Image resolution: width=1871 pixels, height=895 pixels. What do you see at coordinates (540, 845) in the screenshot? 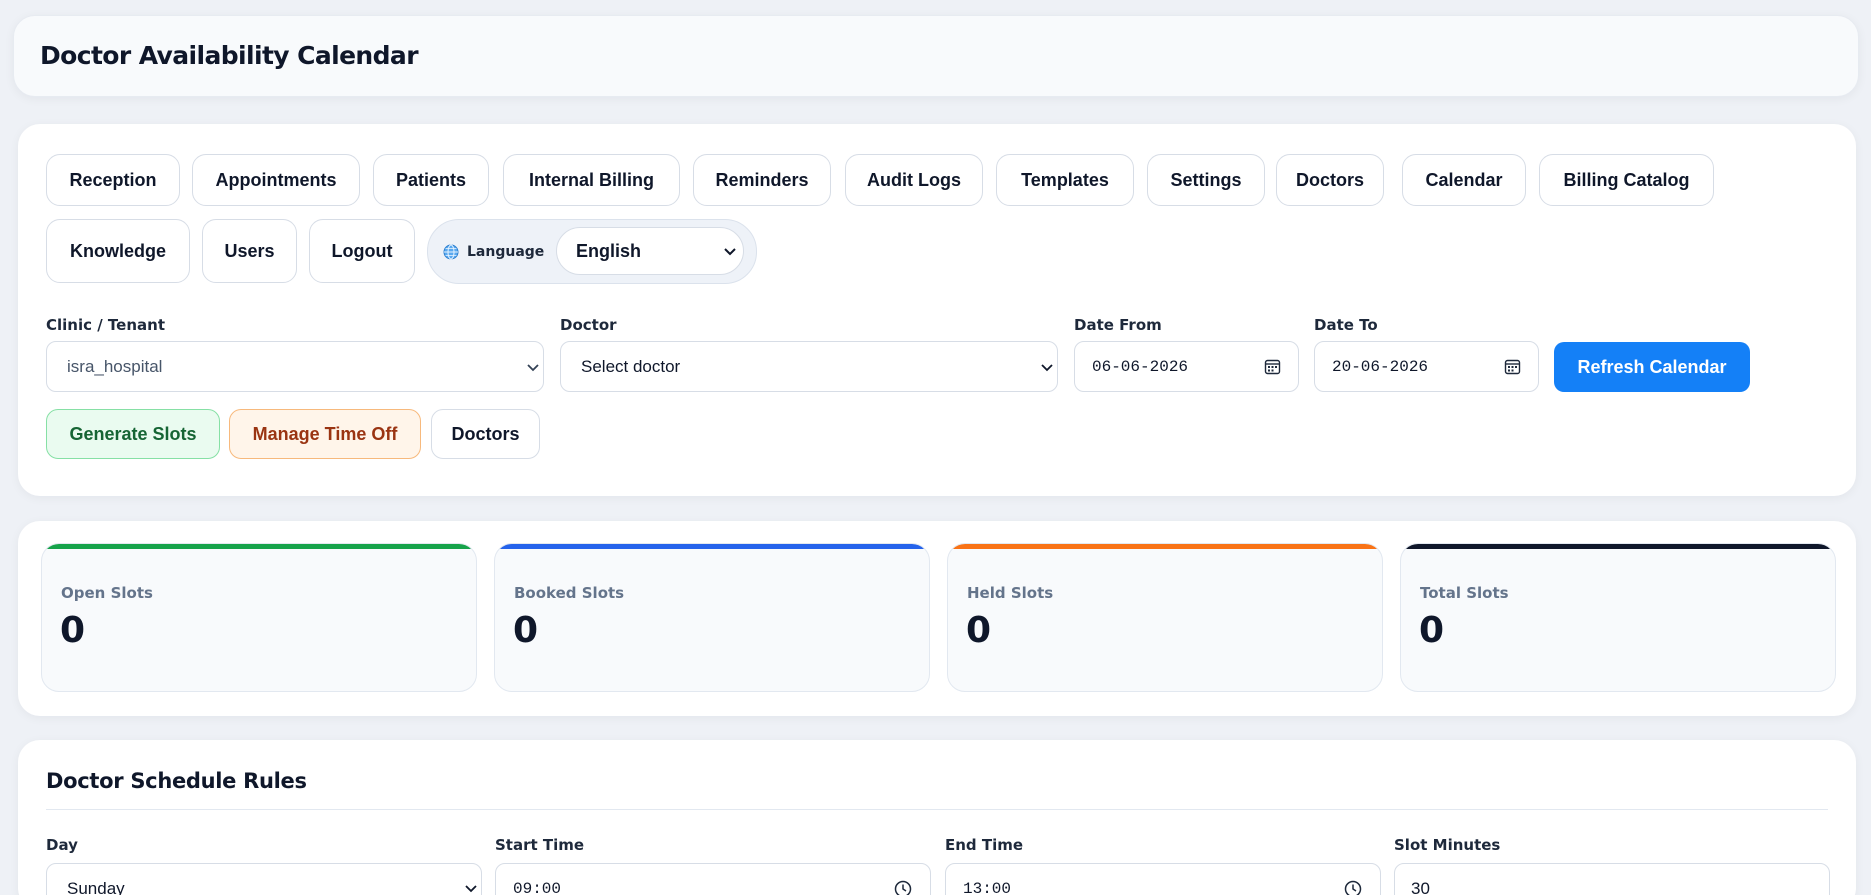
I see `start-time-label: Start Time` at bounding box center [540, 845].